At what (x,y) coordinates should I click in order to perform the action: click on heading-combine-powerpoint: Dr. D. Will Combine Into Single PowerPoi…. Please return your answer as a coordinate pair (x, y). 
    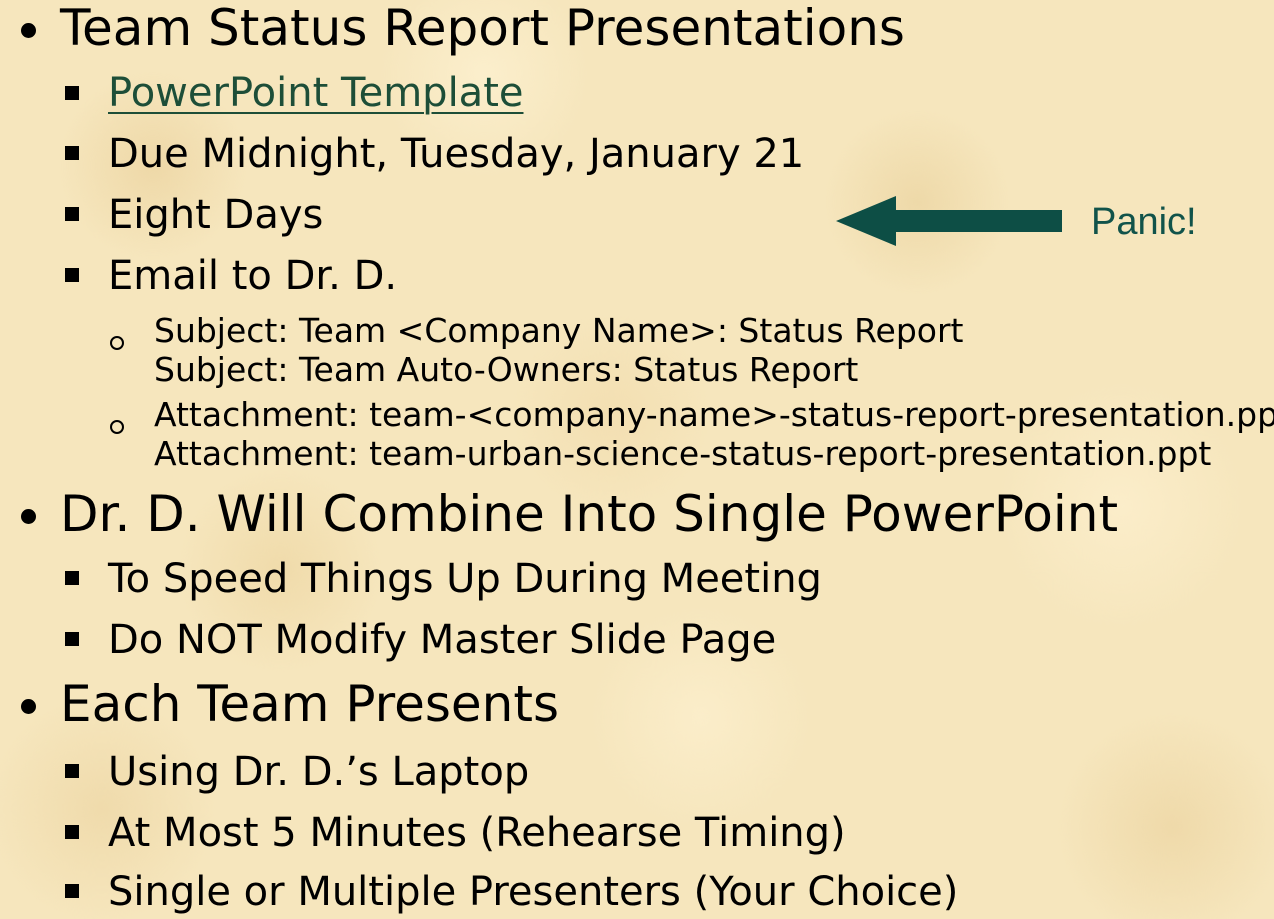
    Looking at the image, I should click on (589, 514).